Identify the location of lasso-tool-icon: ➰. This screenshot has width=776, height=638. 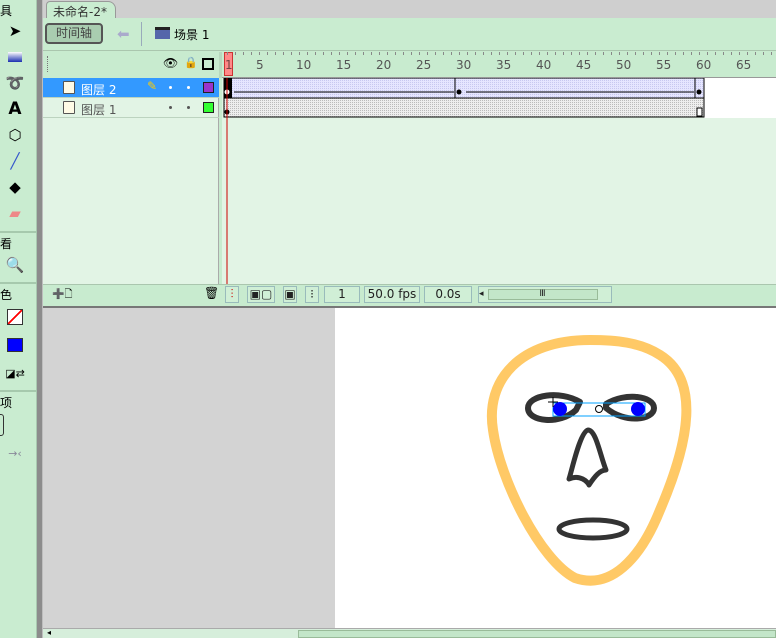
(15, 83).